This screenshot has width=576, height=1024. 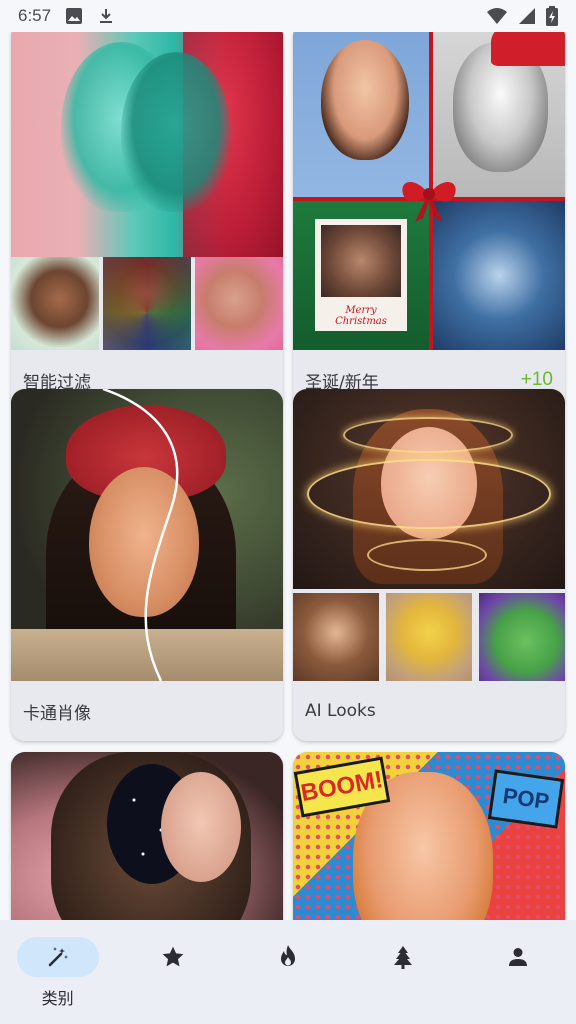 I want to click on bottom-navigation: 类别, so click(x=288, y=972).